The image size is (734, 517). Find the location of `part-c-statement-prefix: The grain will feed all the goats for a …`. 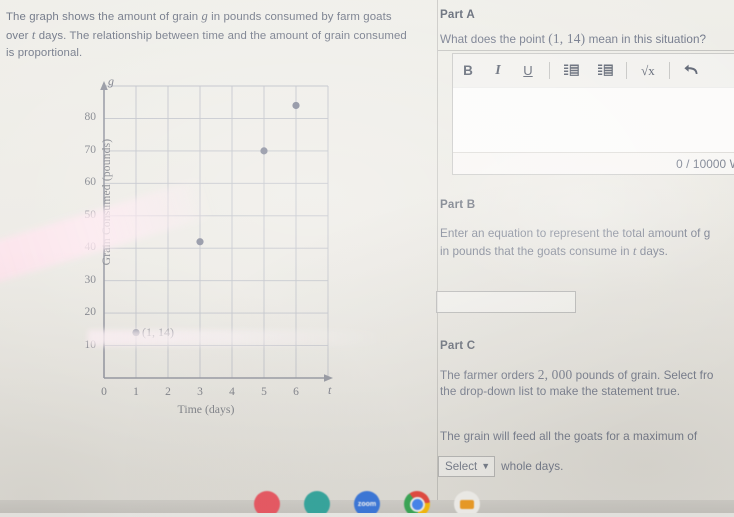

part-c-statement-prefix: The grain will feed all the goats for a … is located at coordinates (569, 436).